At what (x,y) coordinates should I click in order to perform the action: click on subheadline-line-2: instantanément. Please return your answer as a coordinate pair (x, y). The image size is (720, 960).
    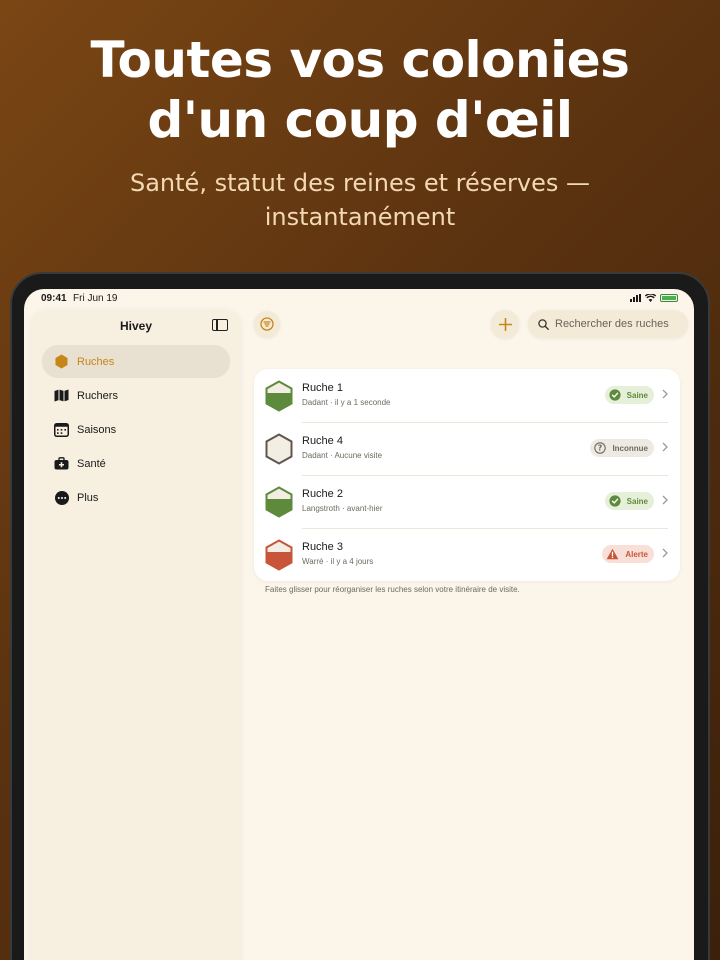
    Looking at the image, I should click on (360, 217).